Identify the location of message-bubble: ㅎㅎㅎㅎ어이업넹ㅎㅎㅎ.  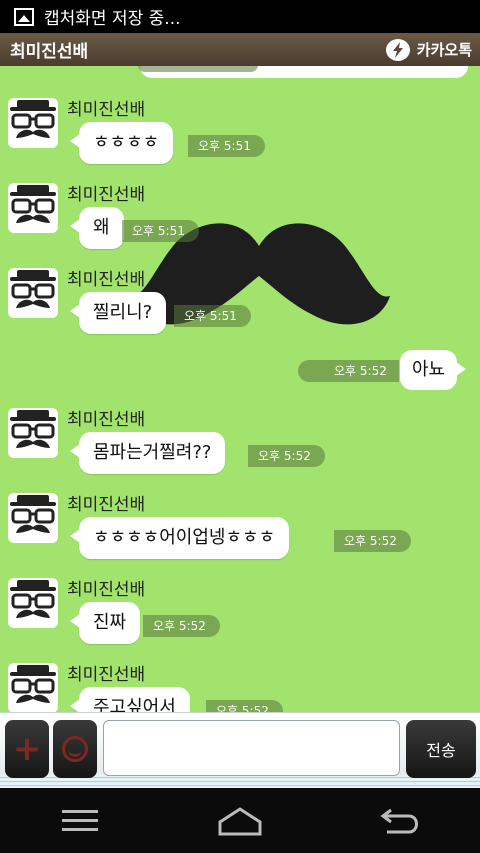
(179, 538).